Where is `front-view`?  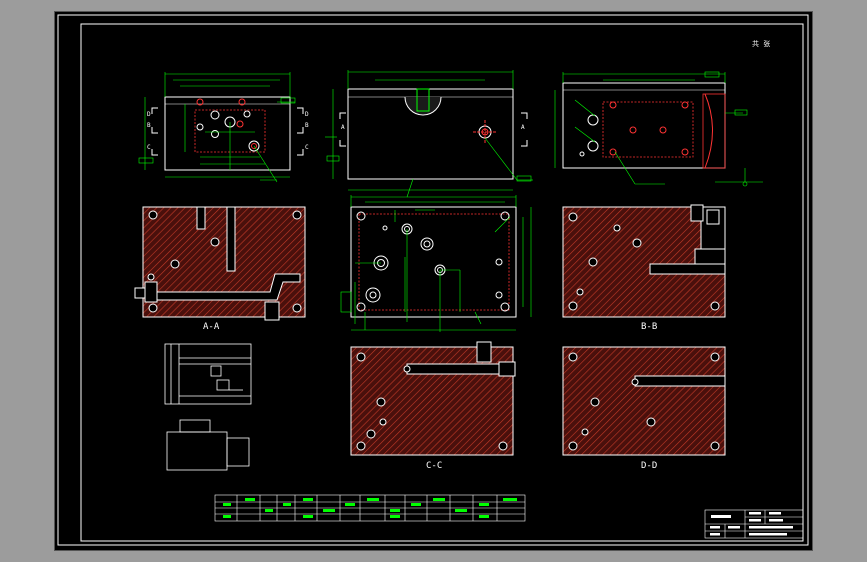 front-view is located at coordinates (429, 134).